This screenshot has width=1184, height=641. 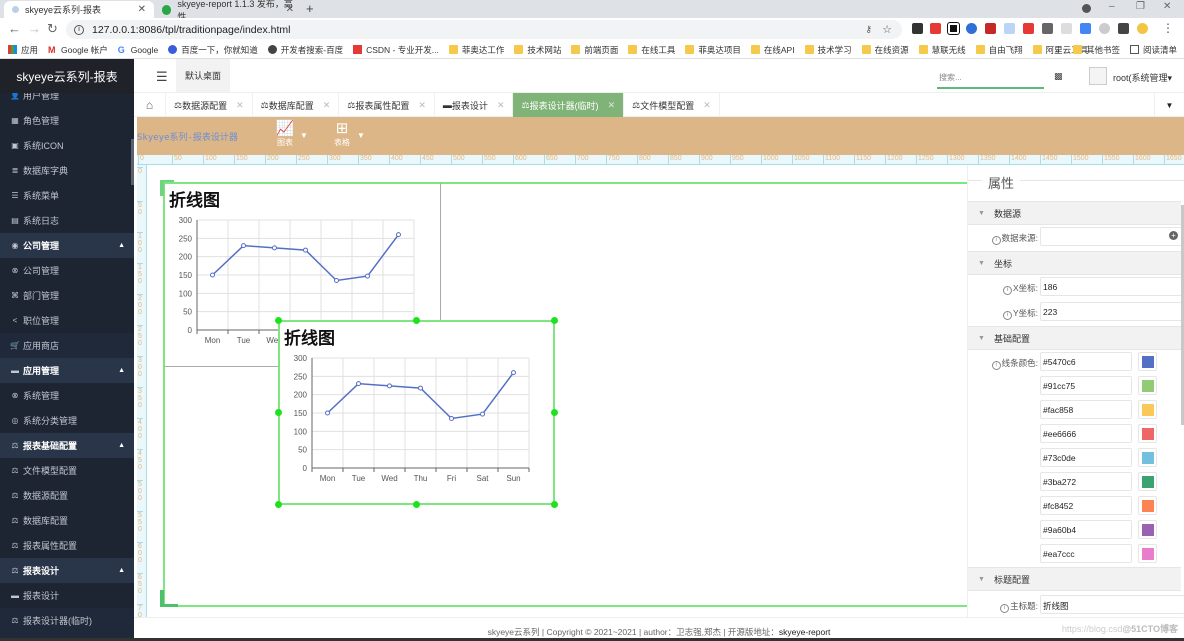 I want to click on sidebar-item: ▦ 角色管理, so click(x=67, y=120).